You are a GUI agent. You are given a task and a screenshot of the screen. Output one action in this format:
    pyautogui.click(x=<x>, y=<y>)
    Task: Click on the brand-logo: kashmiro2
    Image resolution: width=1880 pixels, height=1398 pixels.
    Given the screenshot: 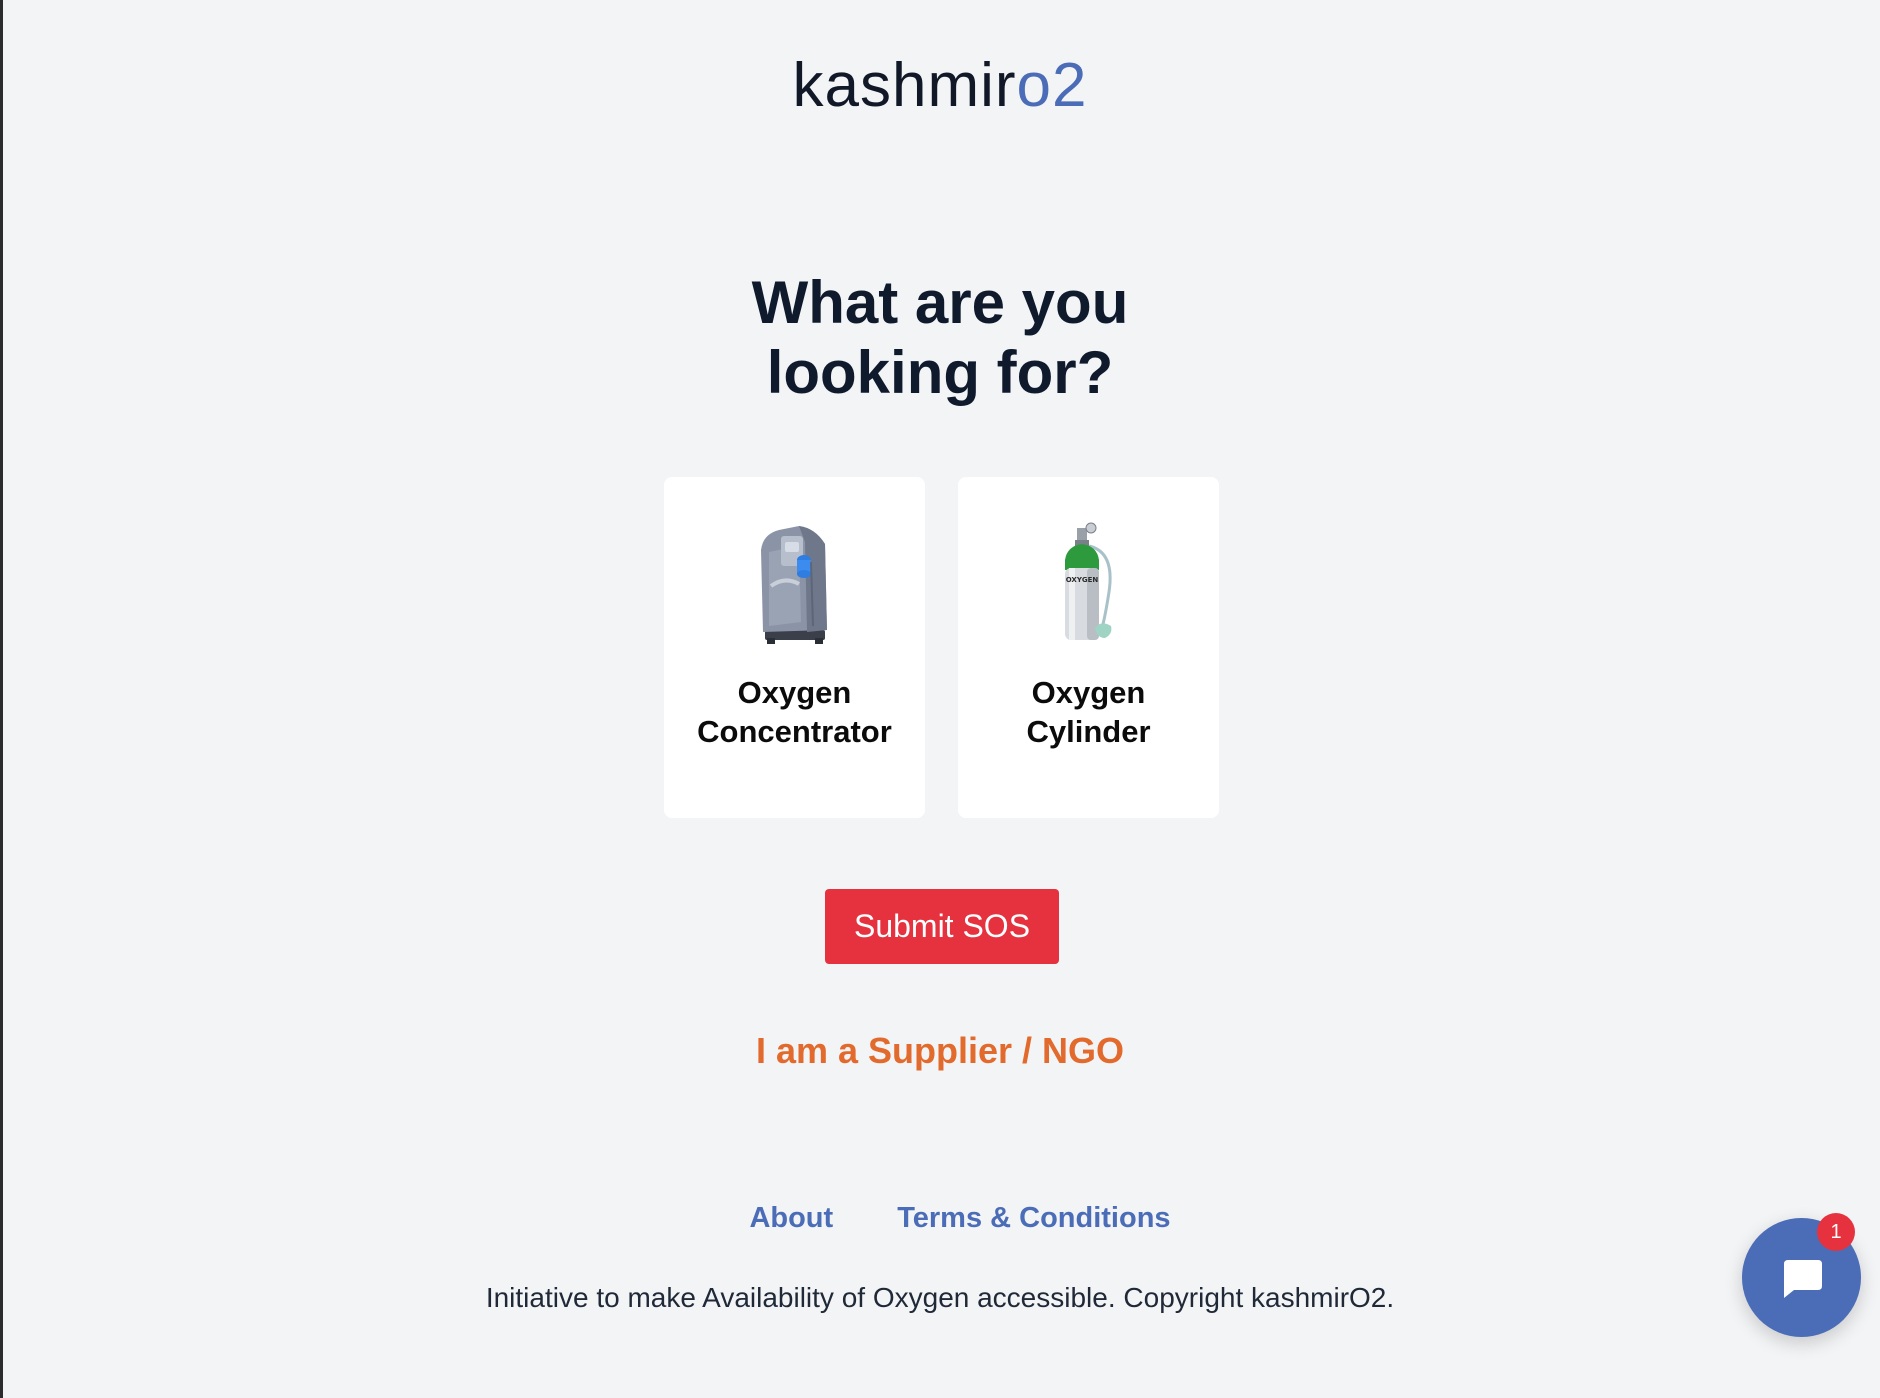 What is the action you would take?
    pyautogui.click(x=940, y=86)
    